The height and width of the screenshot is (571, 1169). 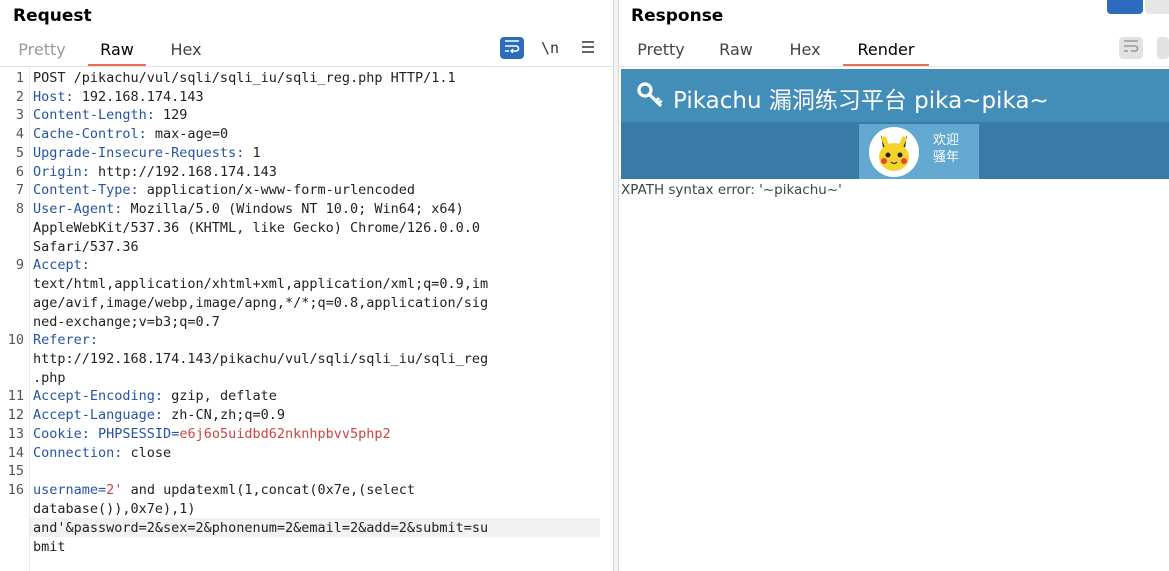 What do you see at coordinates (861, 101) in the screenshot?
I see `site-title: Pikachu 漏洞练习平台 pika~pika~` at bounding box center [861, 101].